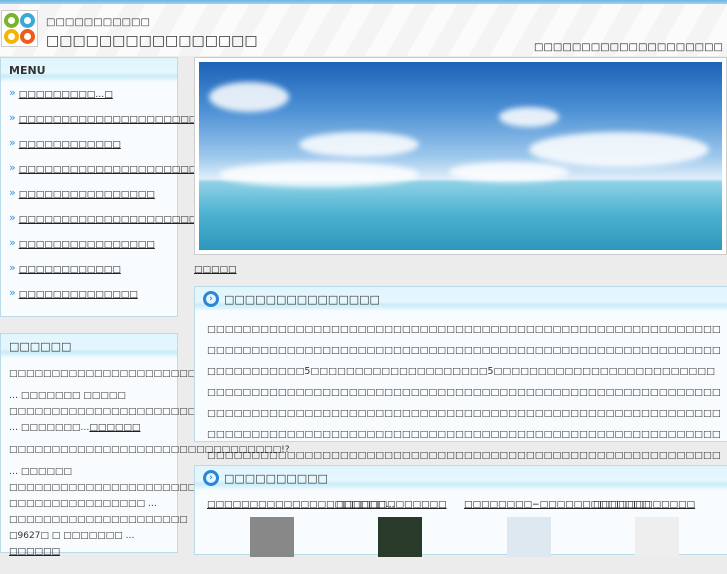 The width and height of the screenshot is (727, 574). I want to click on menu-item: » □□□□□□□□□…□, so click(93, 99).